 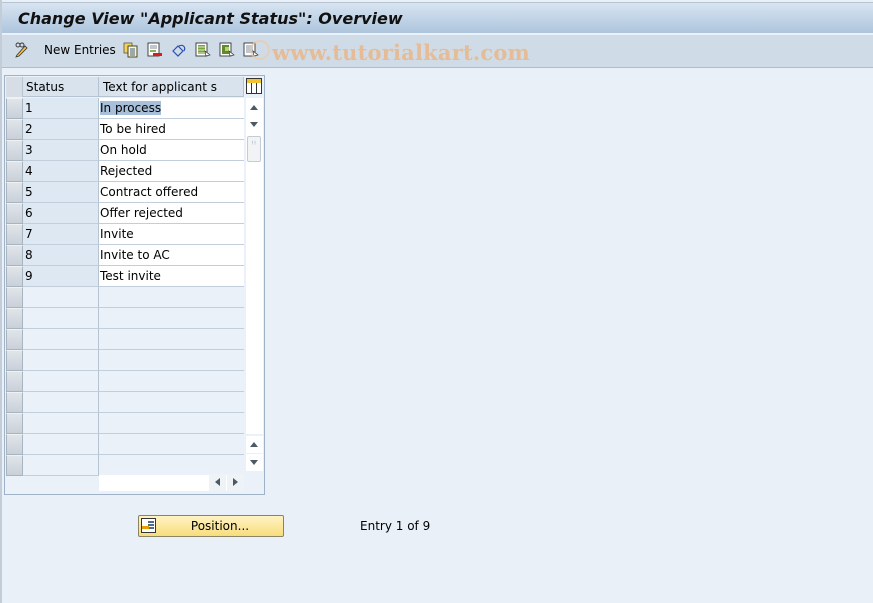 What do you see at coordinates (14, 87) in the screenshot?
I see `select-all-rows-button` at bounding box center [14, 87].